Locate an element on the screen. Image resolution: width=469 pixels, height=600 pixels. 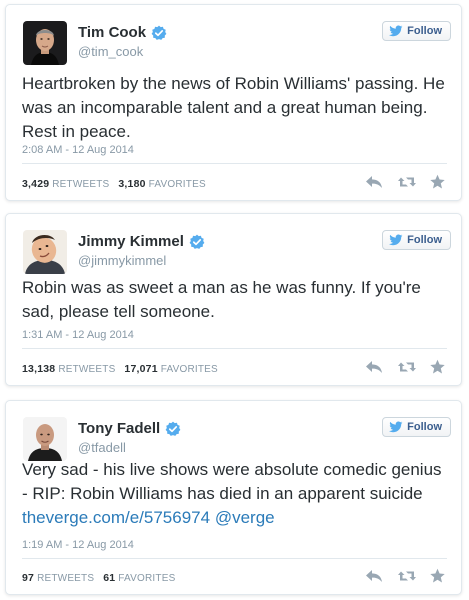
favorite-count: 3,180 is located at coordinates (131, 184).